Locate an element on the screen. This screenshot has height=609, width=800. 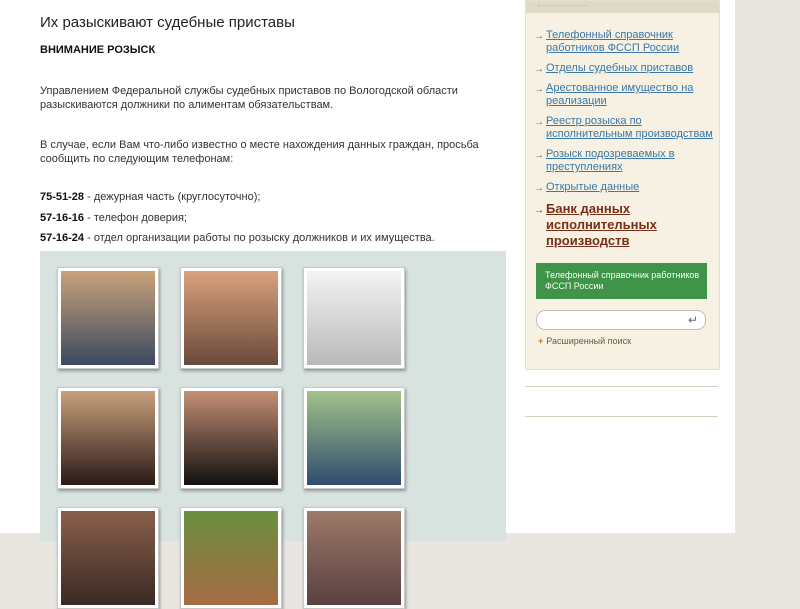
enter-icon: ↵ is located at coordinates (693, 320).